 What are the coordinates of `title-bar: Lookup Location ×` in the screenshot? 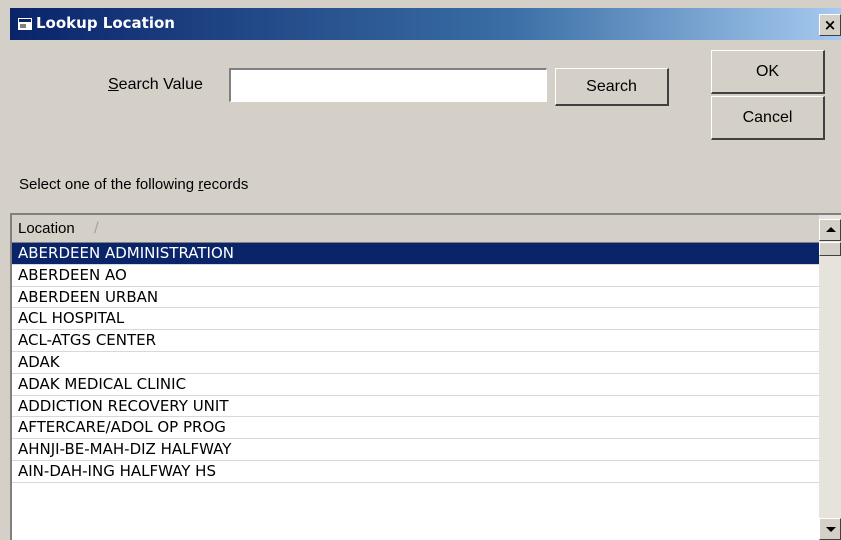 It's located at (425, 24).